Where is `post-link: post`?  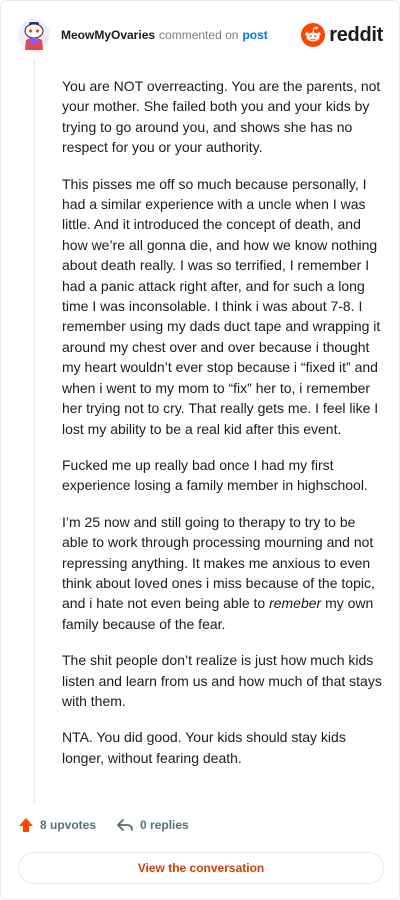
post-link: post is located at coordinates (254, 35).